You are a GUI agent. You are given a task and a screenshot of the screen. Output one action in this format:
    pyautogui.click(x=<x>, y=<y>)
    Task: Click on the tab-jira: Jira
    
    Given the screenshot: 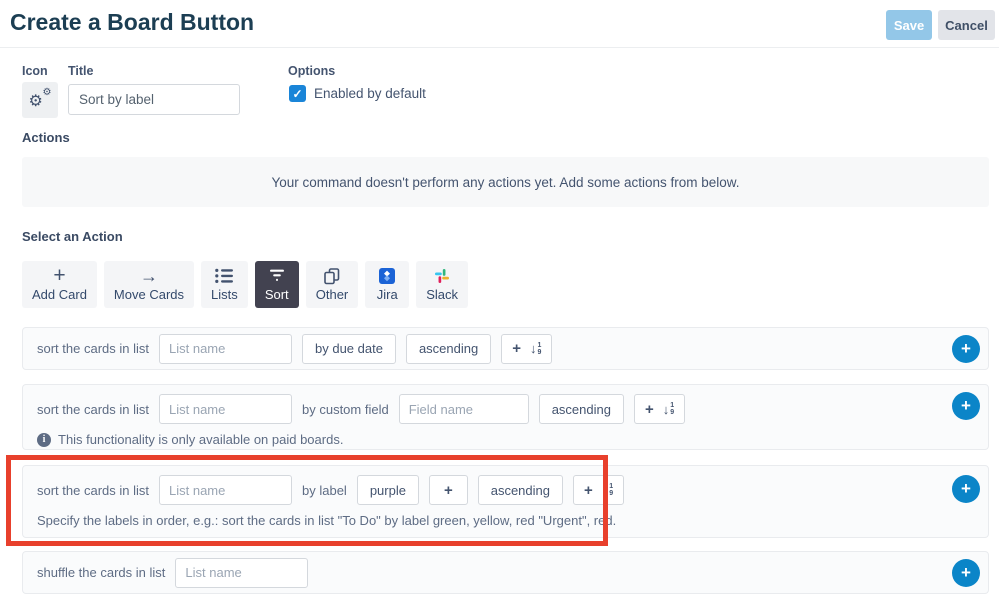 What is the action you would take?
    pyautogui.click(x=387, y=284)
    